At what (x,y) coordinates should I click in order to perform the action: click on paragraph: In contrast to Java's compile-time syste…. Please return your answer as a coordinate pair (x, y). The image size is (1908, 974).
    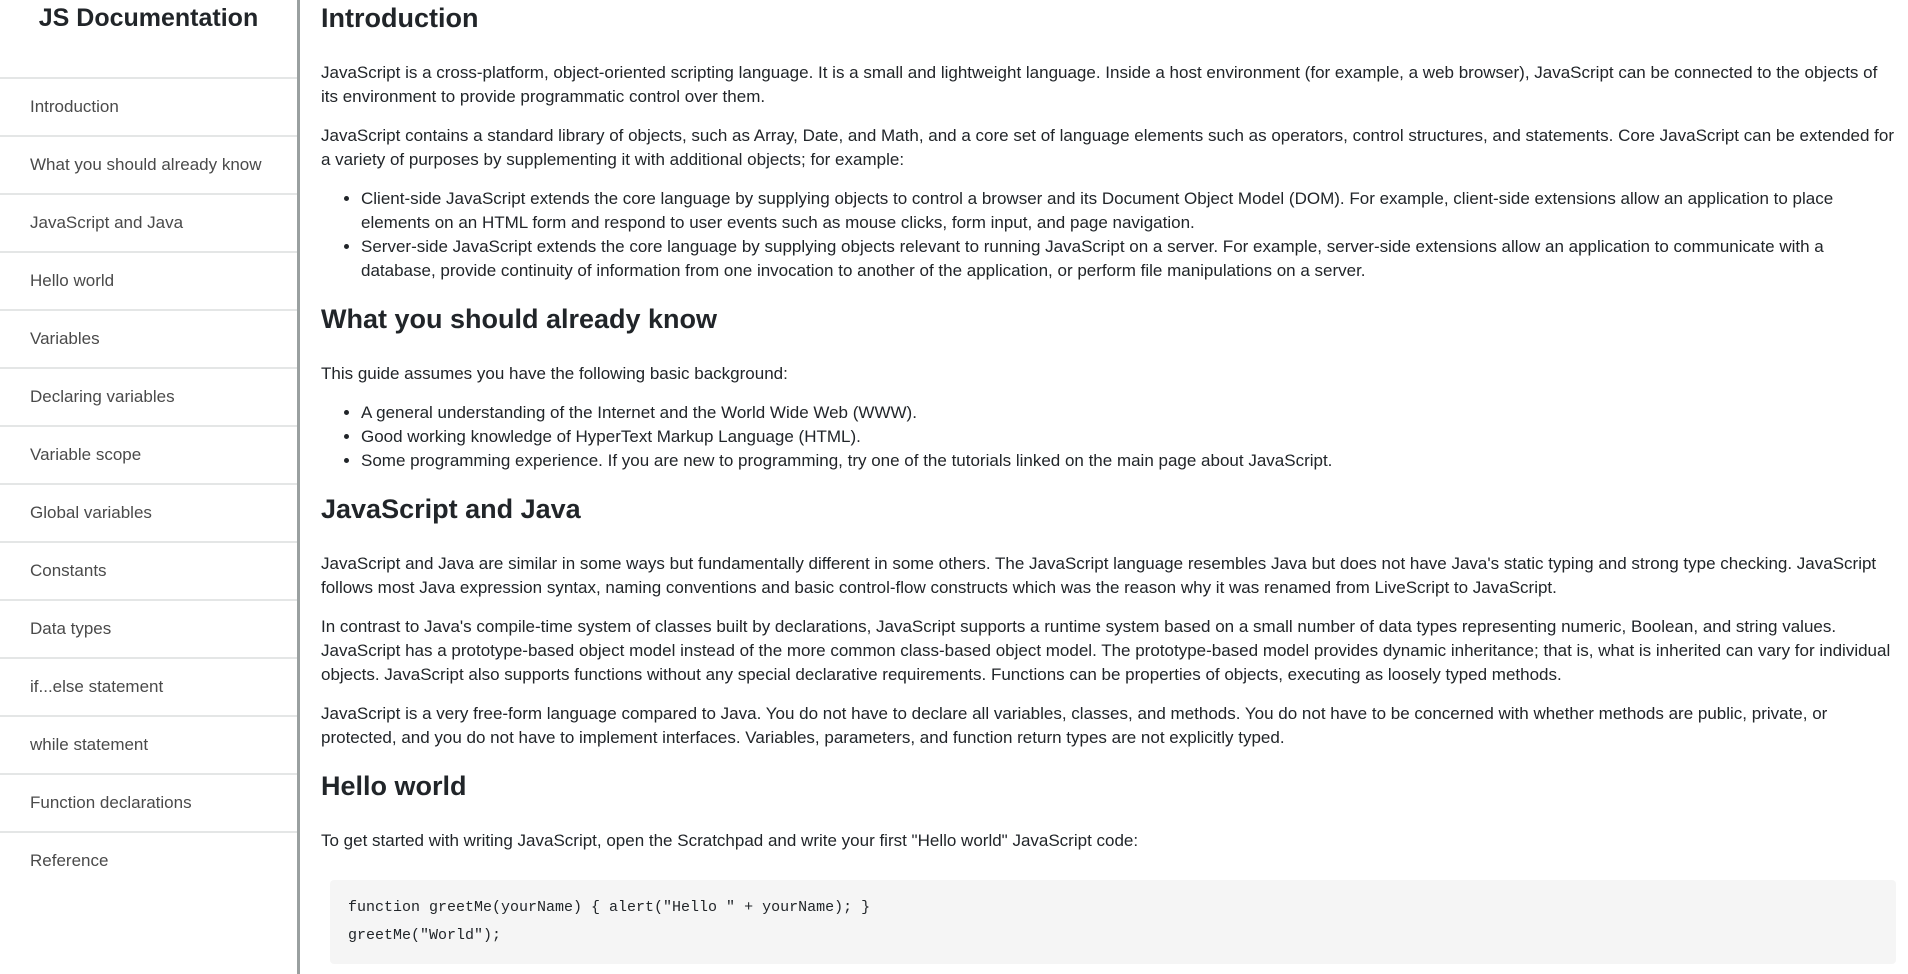
    Looking at the image, I should click on (1106, 650).